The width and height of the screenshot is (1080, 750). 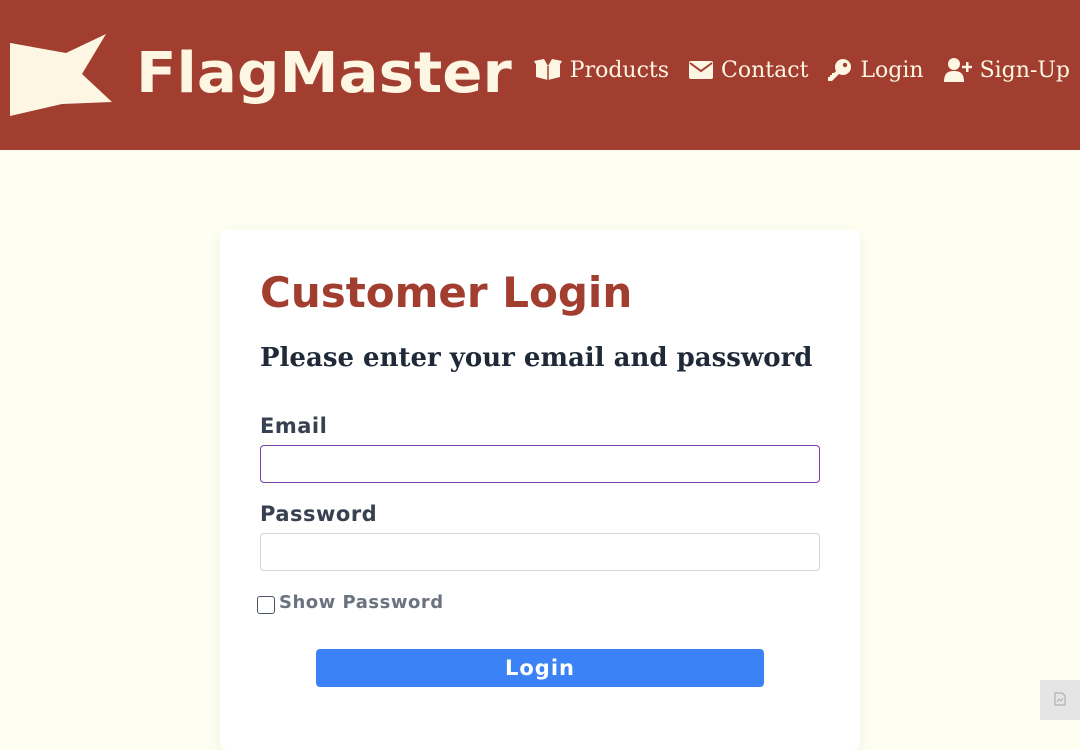 I want to click on nav-signup-label: Sign-Up, so click(x=1024, y=70).